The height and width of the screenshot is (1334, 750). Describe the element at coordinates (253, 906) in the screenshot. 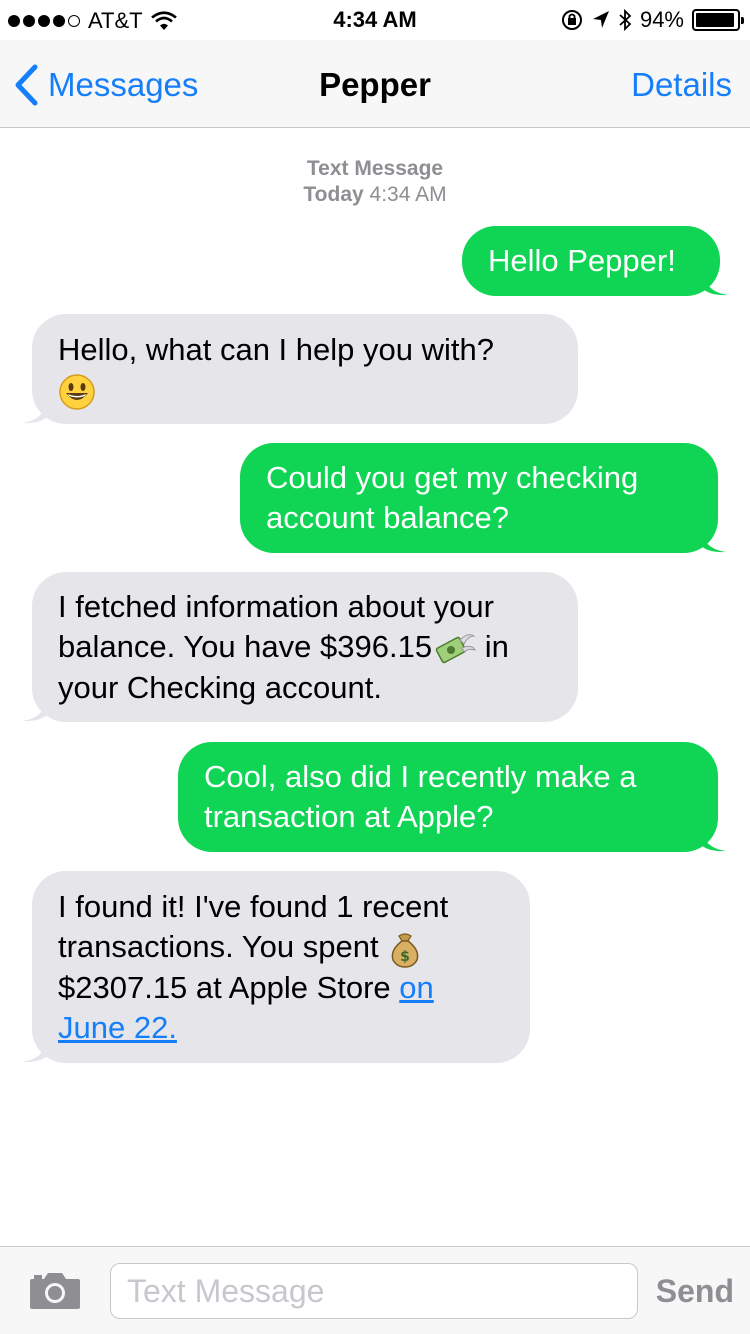

I see `message-text: I found it! I've found 1 recent` at that location.